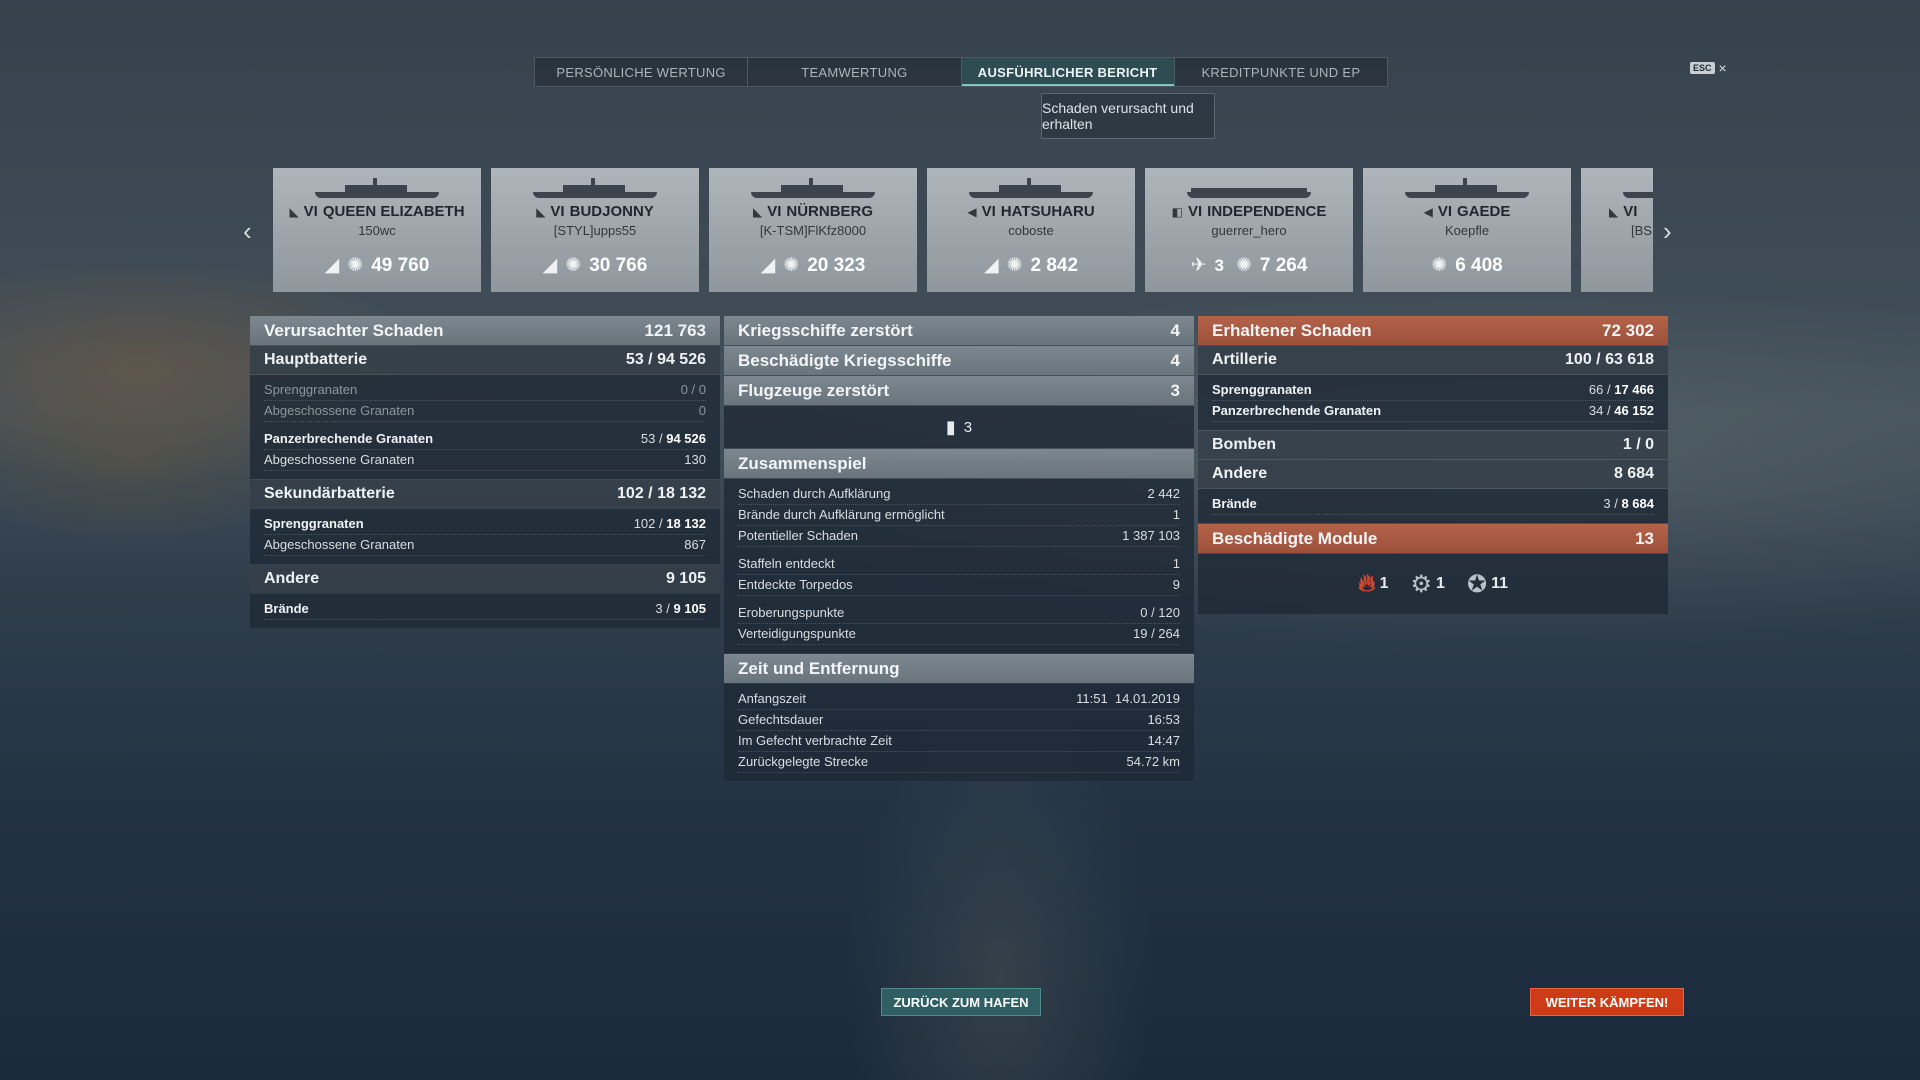 The height and width of the screenshot is (1080, 1920). Describe the element at coordinates (959, 741) in the screenshot. I see `stat-row: Im Gefecht verbrachte Zeit 14:47` at that location.